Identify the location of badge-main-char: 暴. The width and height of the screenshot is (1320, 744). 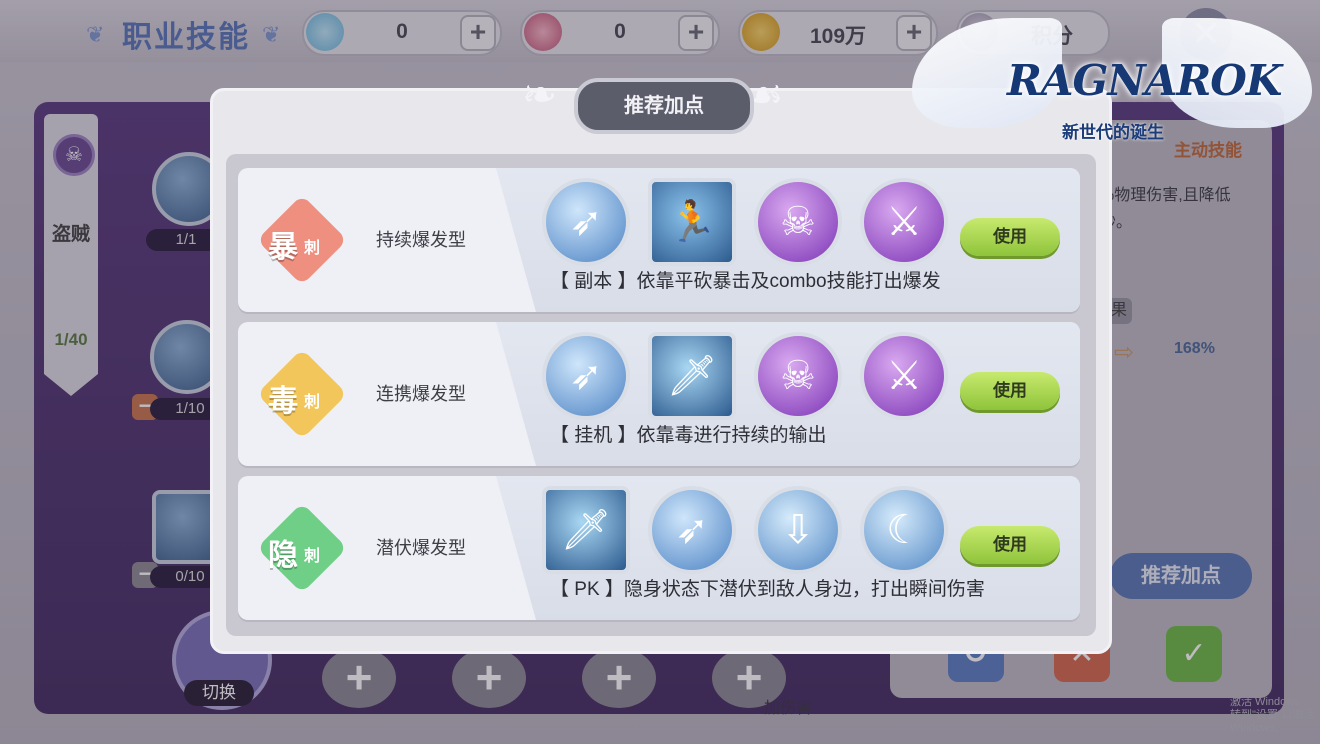
(283, 247).